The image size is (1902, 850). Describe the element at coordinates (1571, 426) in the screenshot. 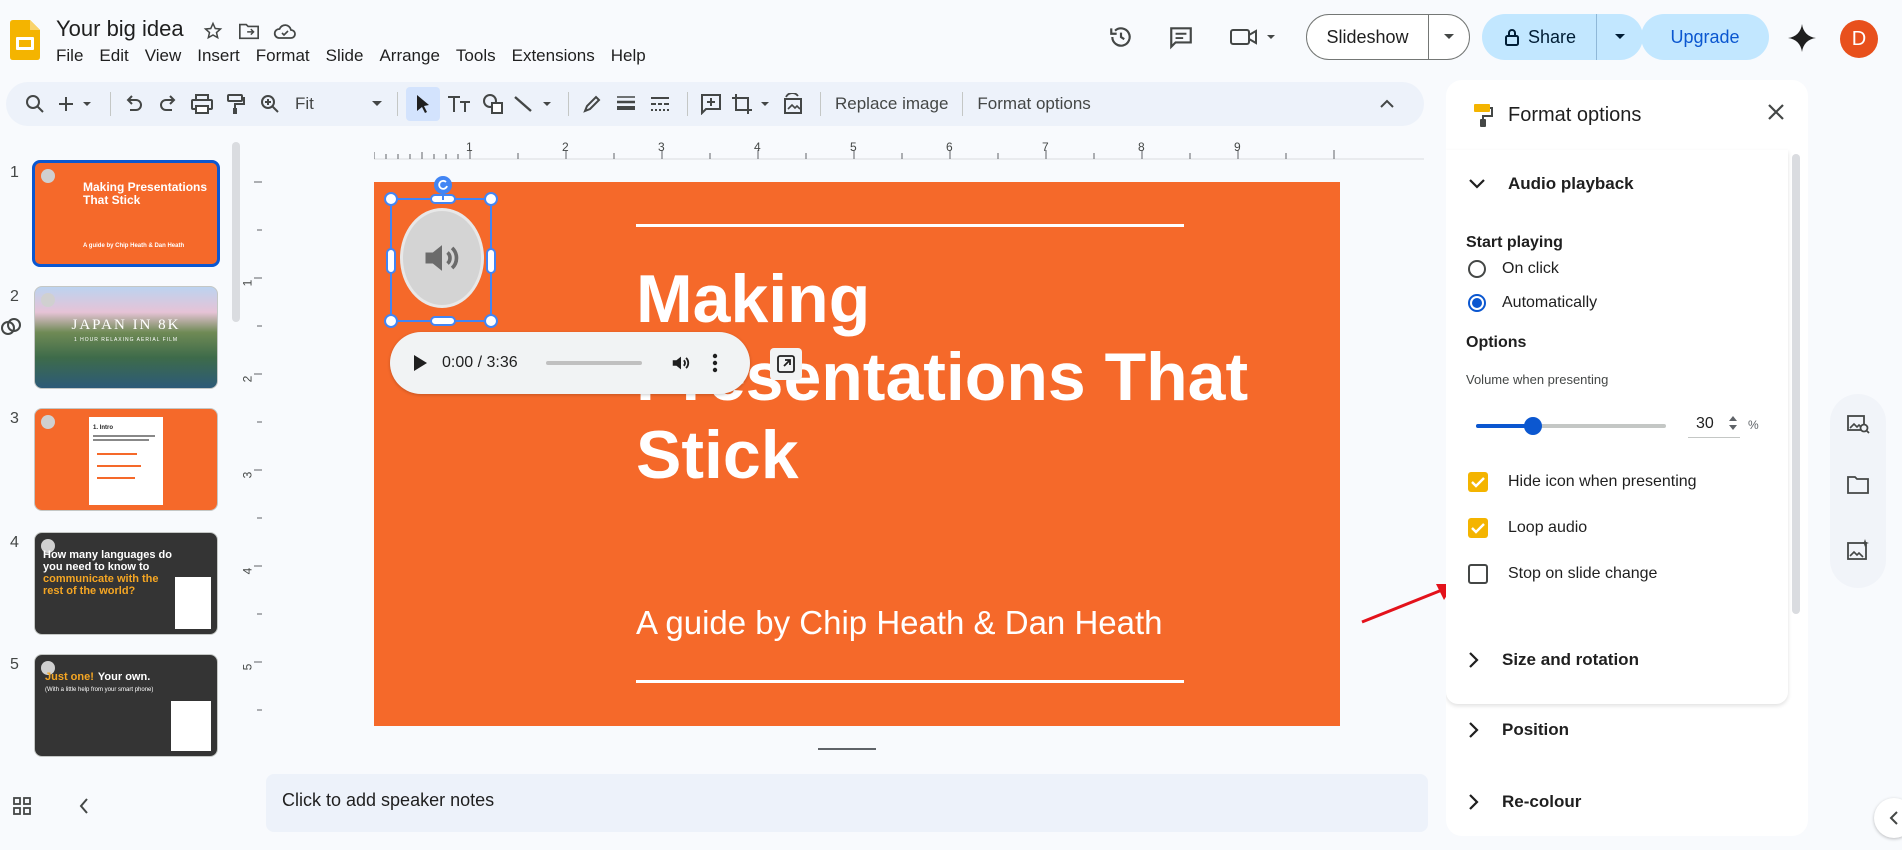

I see `volume-slider` at that location.